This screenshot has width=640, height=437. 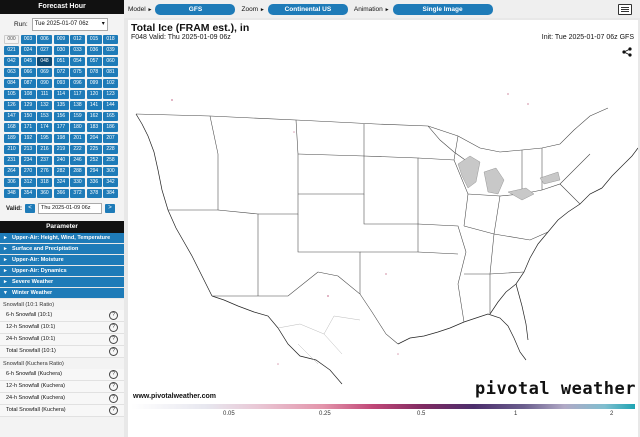 I want to click on forecast-hour-button: 078, so click(x=94, y=72).